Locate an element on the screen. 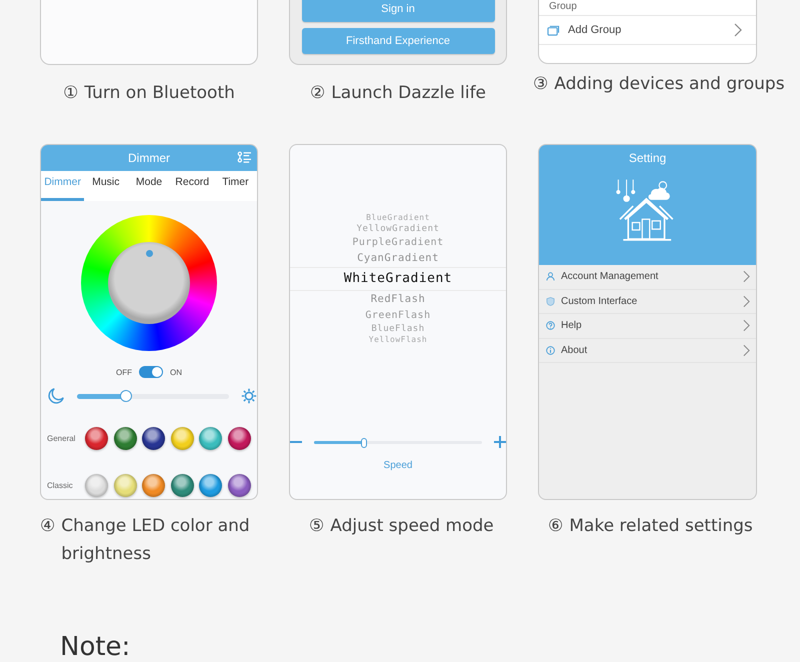 Image resolution: width=800 pixels, height=662 pixels. cards-icon is located at coordinates (553, 30).